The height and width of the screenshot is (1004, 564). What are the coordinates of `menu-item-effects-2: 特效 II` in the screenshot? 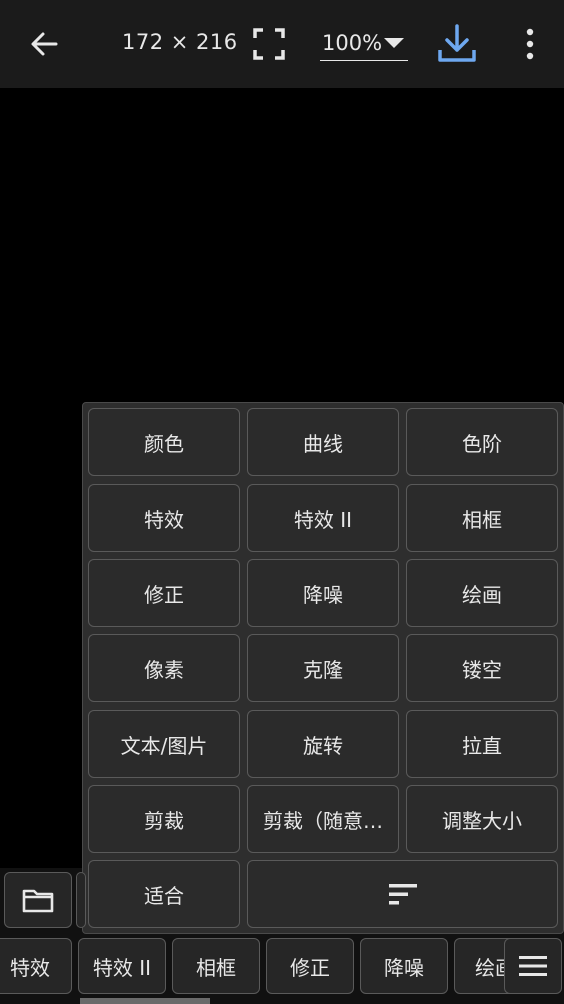 It's located at (323, 518).